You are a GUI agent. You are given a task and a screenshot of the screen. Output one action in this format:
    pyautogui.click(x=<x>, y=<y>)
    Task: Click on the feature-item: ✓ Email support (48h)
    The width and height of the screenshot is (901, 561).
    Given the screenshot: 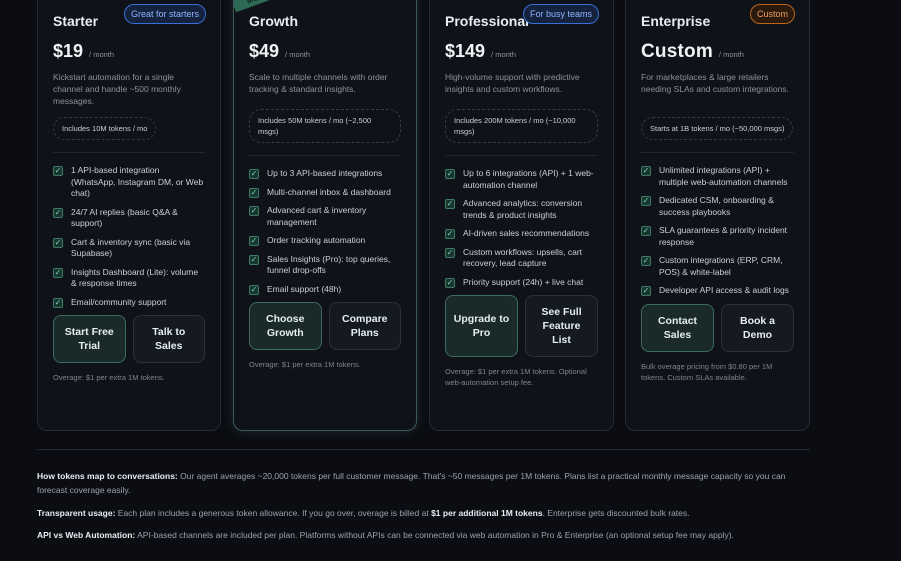 What is the action you would take?
    pyautogui.click(x=325, y=290)
    